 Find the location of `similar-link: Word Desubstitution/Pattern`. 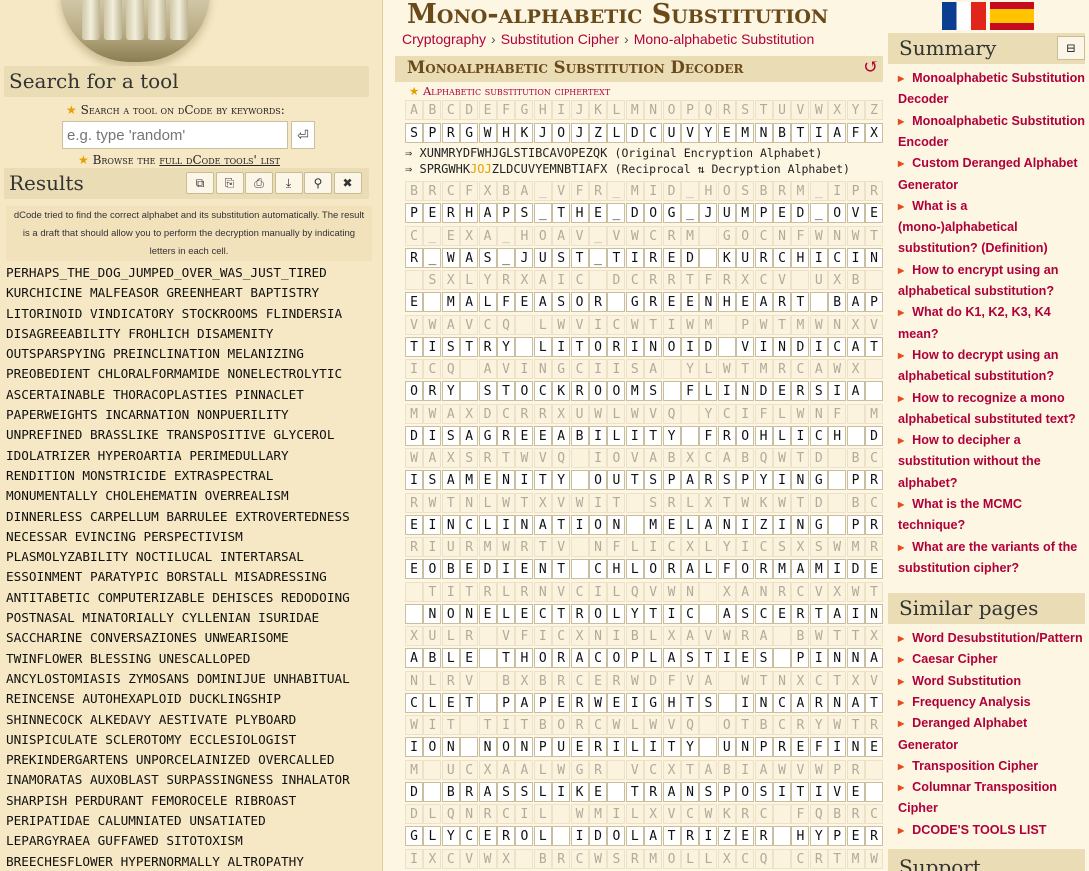

similar-link: Word Desubstitution/Pattern is located at coordinates (993, 638).